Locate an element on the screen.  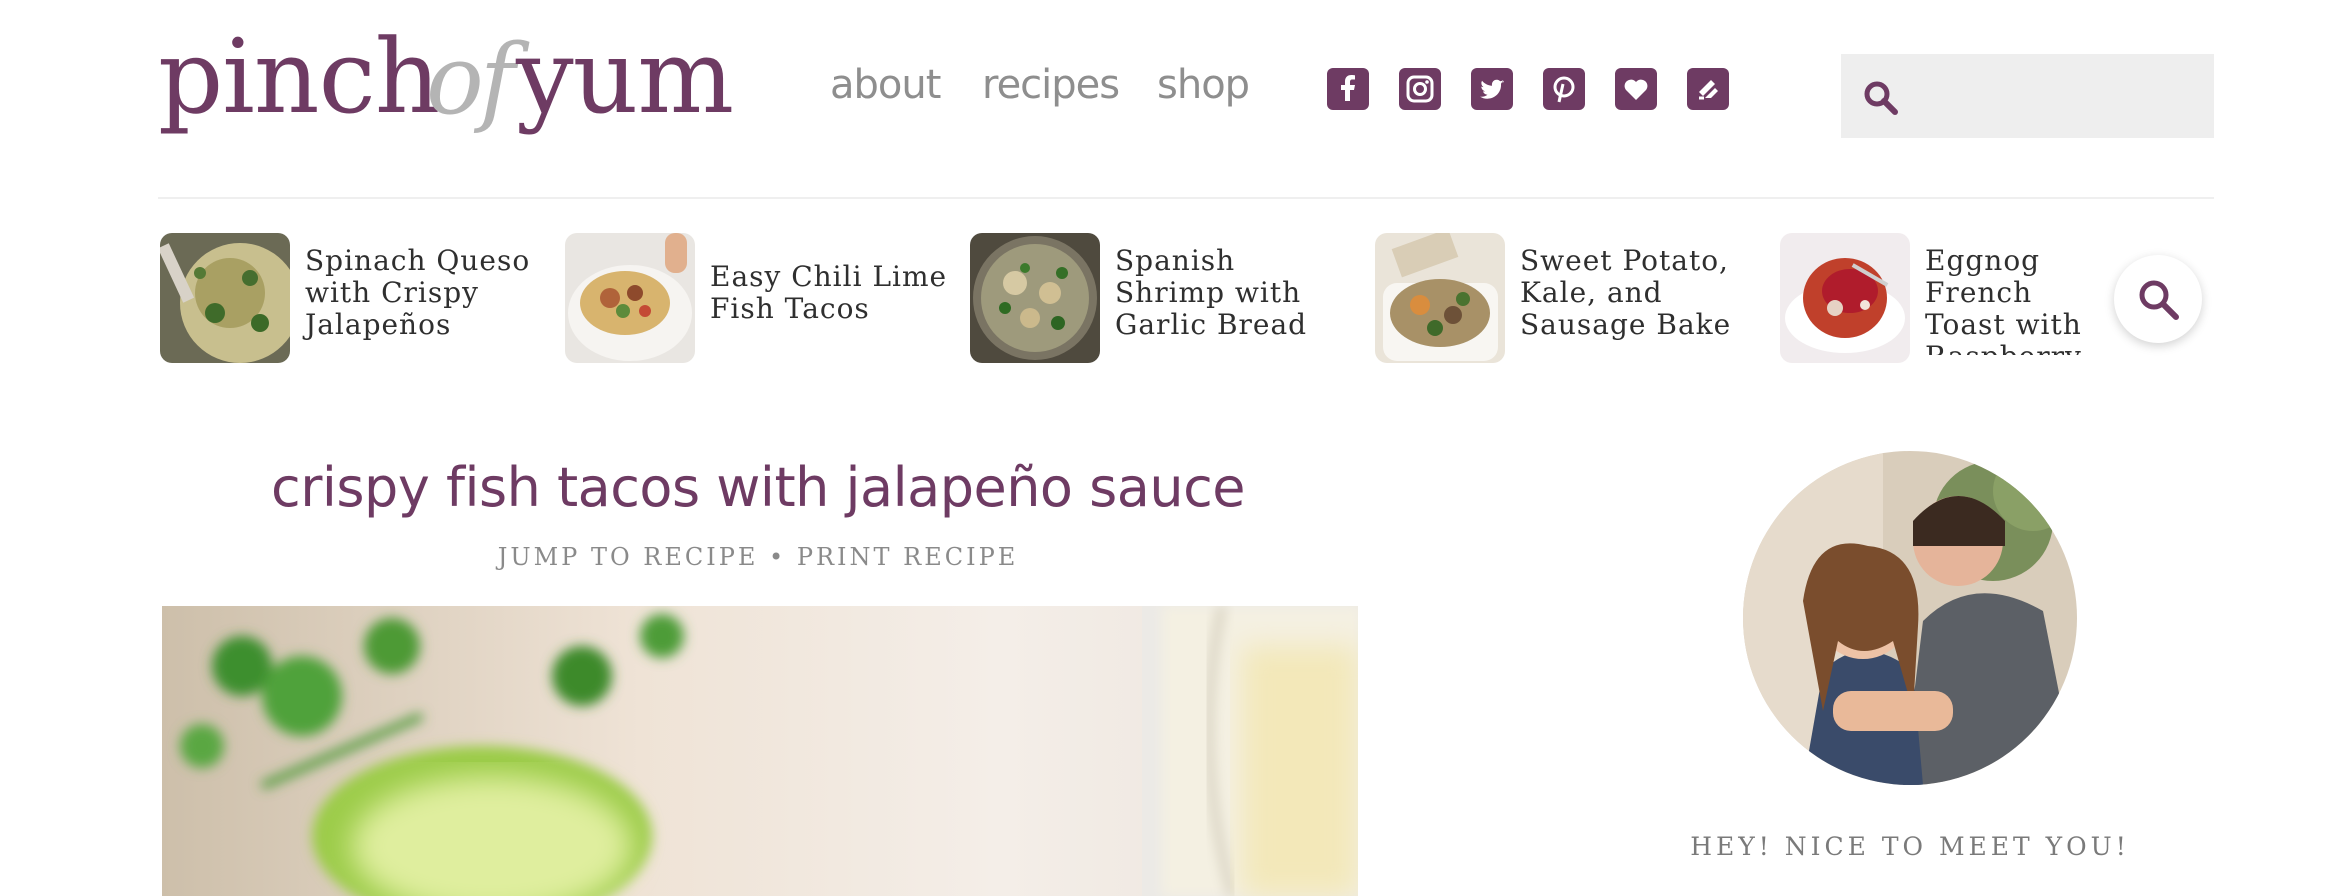
nav-link-recipes: recipes is located at coordinates (1051, 85).